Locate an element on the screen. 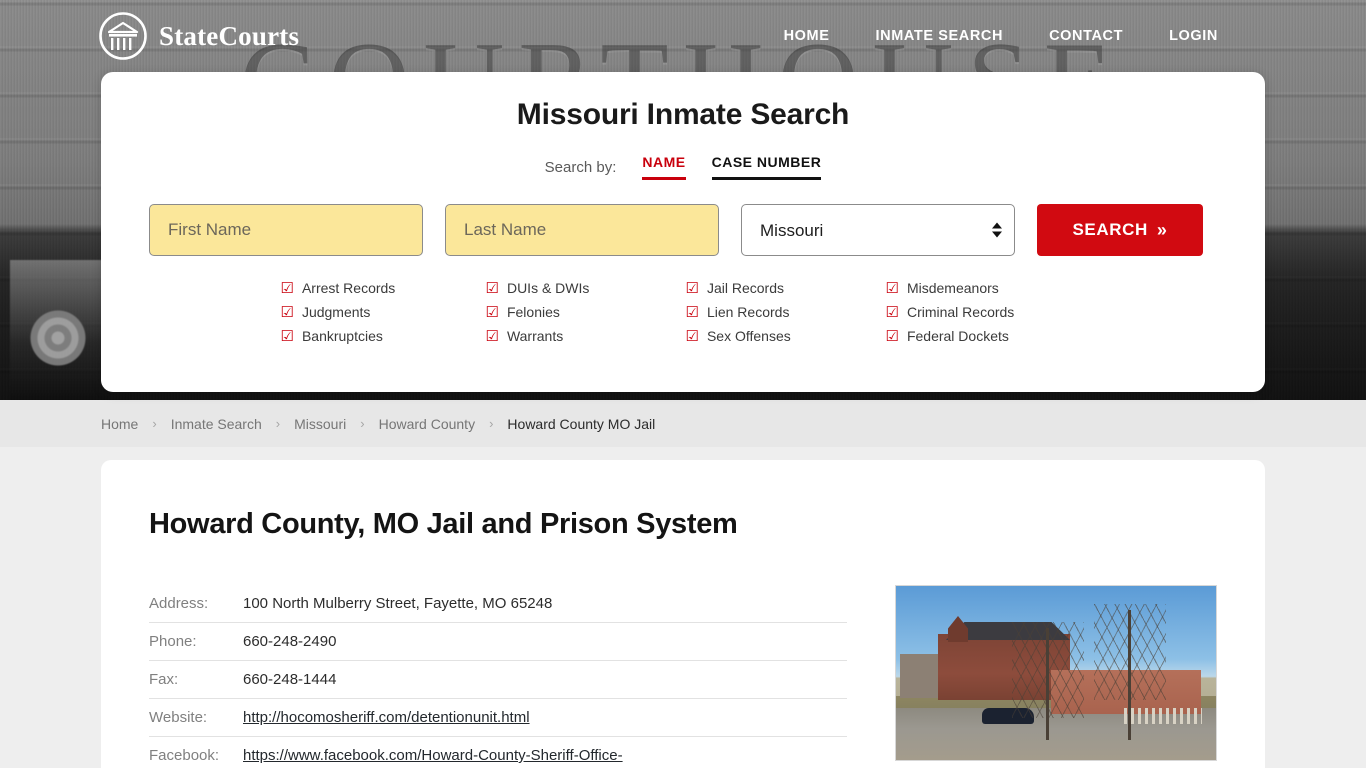  tab-search-by-name: NAME is located at coordinates (664, 167).